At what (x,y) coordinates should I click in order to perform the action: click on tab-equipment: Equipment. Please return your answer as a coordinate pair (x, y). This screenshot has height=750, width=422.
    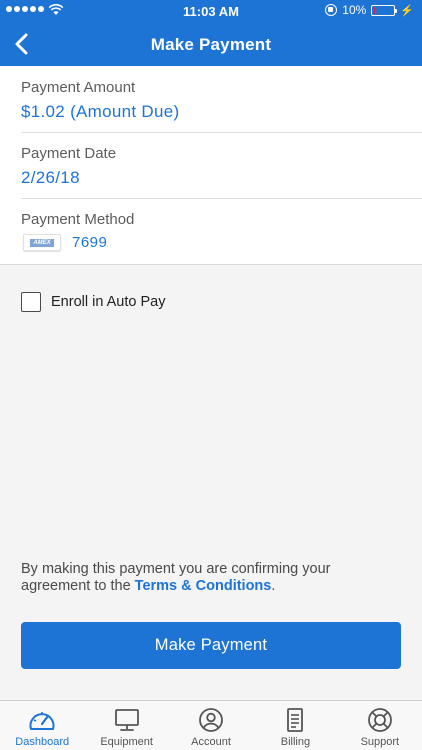
    Looking at the image, I should click on (126, 725).